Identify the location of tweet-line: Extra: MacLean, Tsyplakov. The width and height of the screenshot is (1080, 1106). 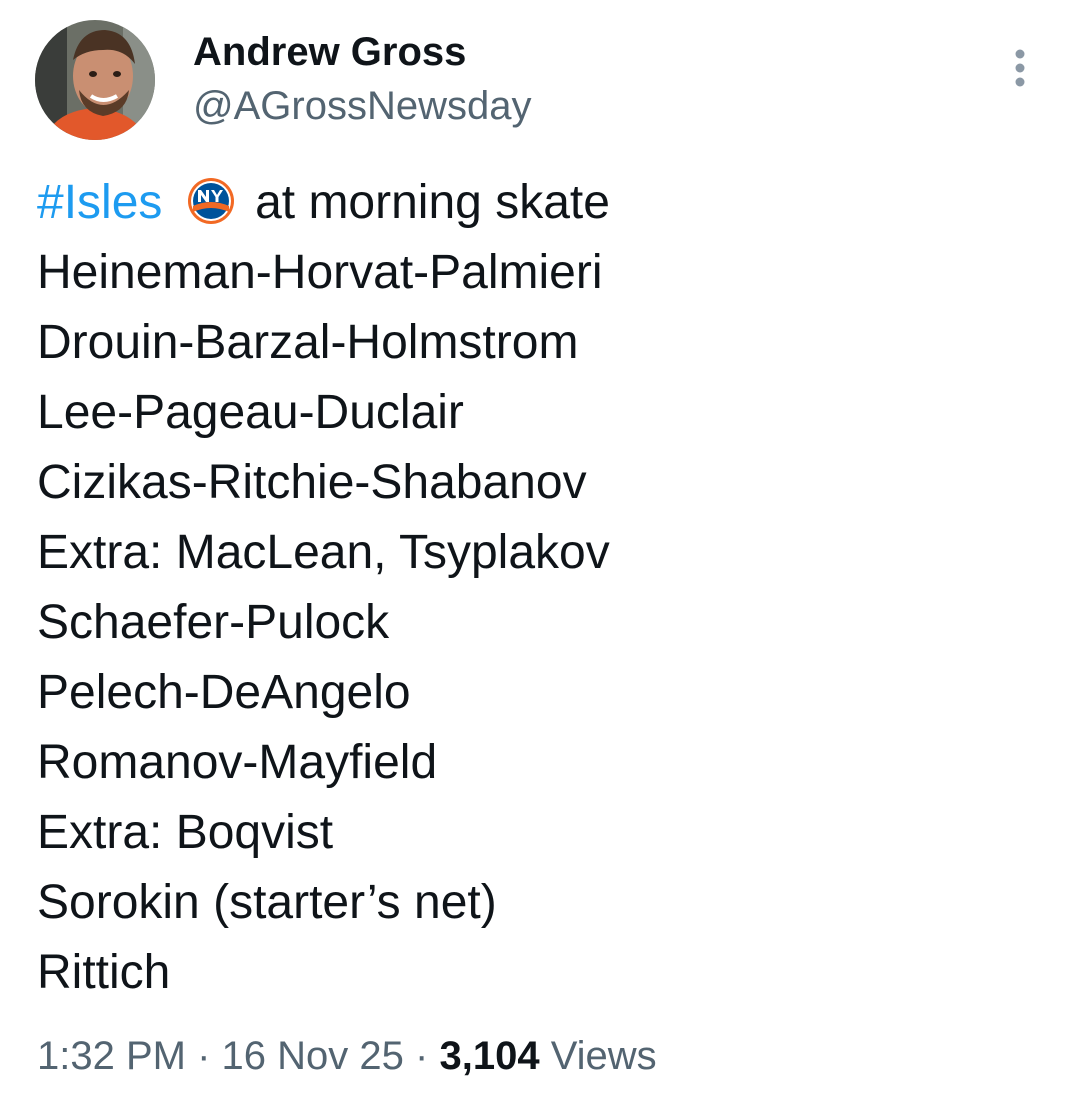
(323, 552).